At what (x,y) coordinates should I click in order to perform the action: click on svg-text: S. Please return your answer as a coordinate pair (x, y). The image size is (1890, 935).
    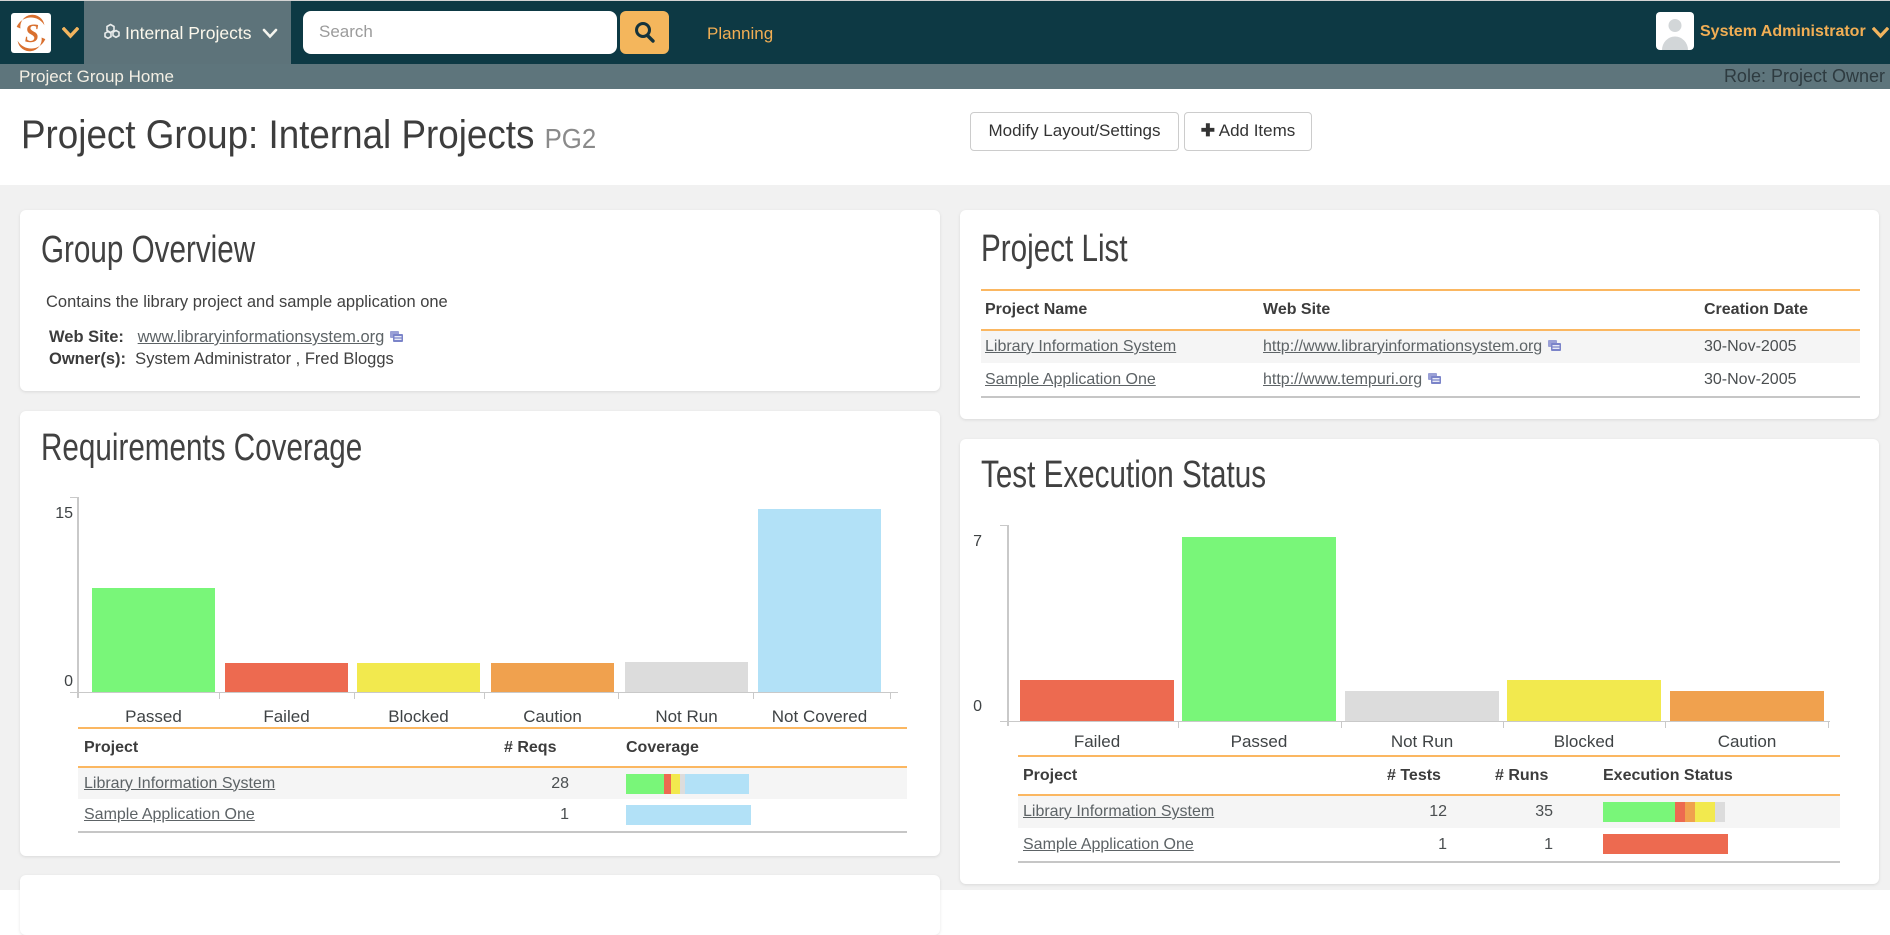
    Looking at the image, I should click on (32, 33).